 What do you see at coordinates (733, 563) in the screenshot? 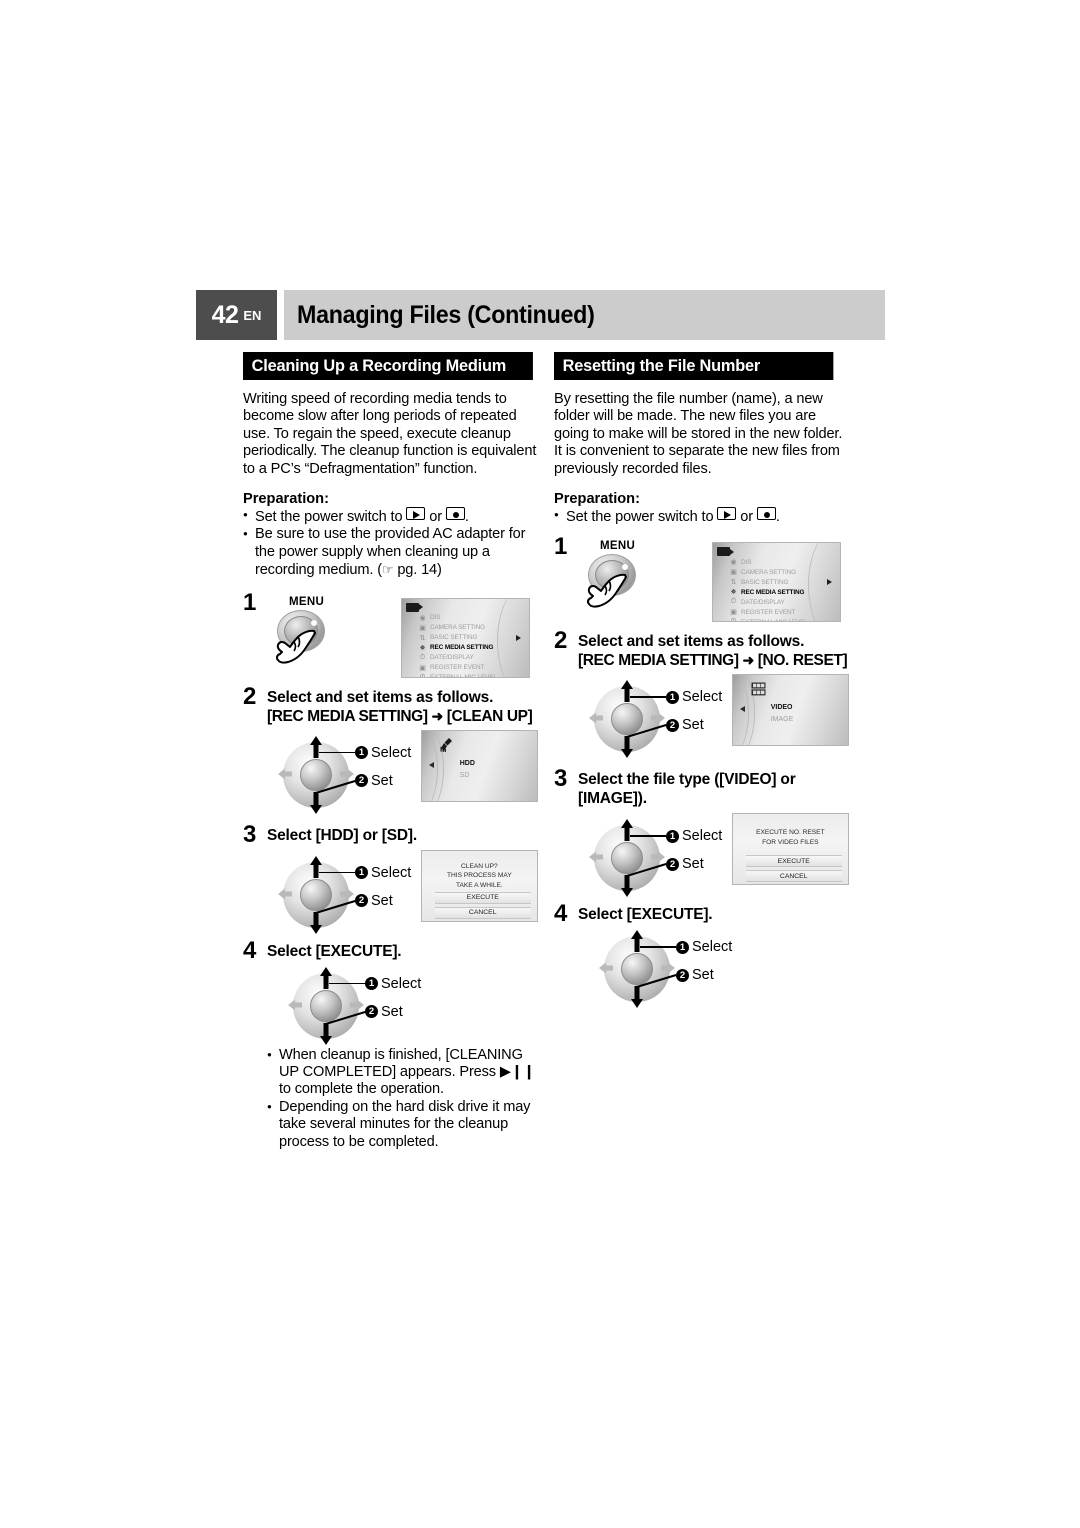
I see `dis-icon: ◉` at bounding box center [733, 563].